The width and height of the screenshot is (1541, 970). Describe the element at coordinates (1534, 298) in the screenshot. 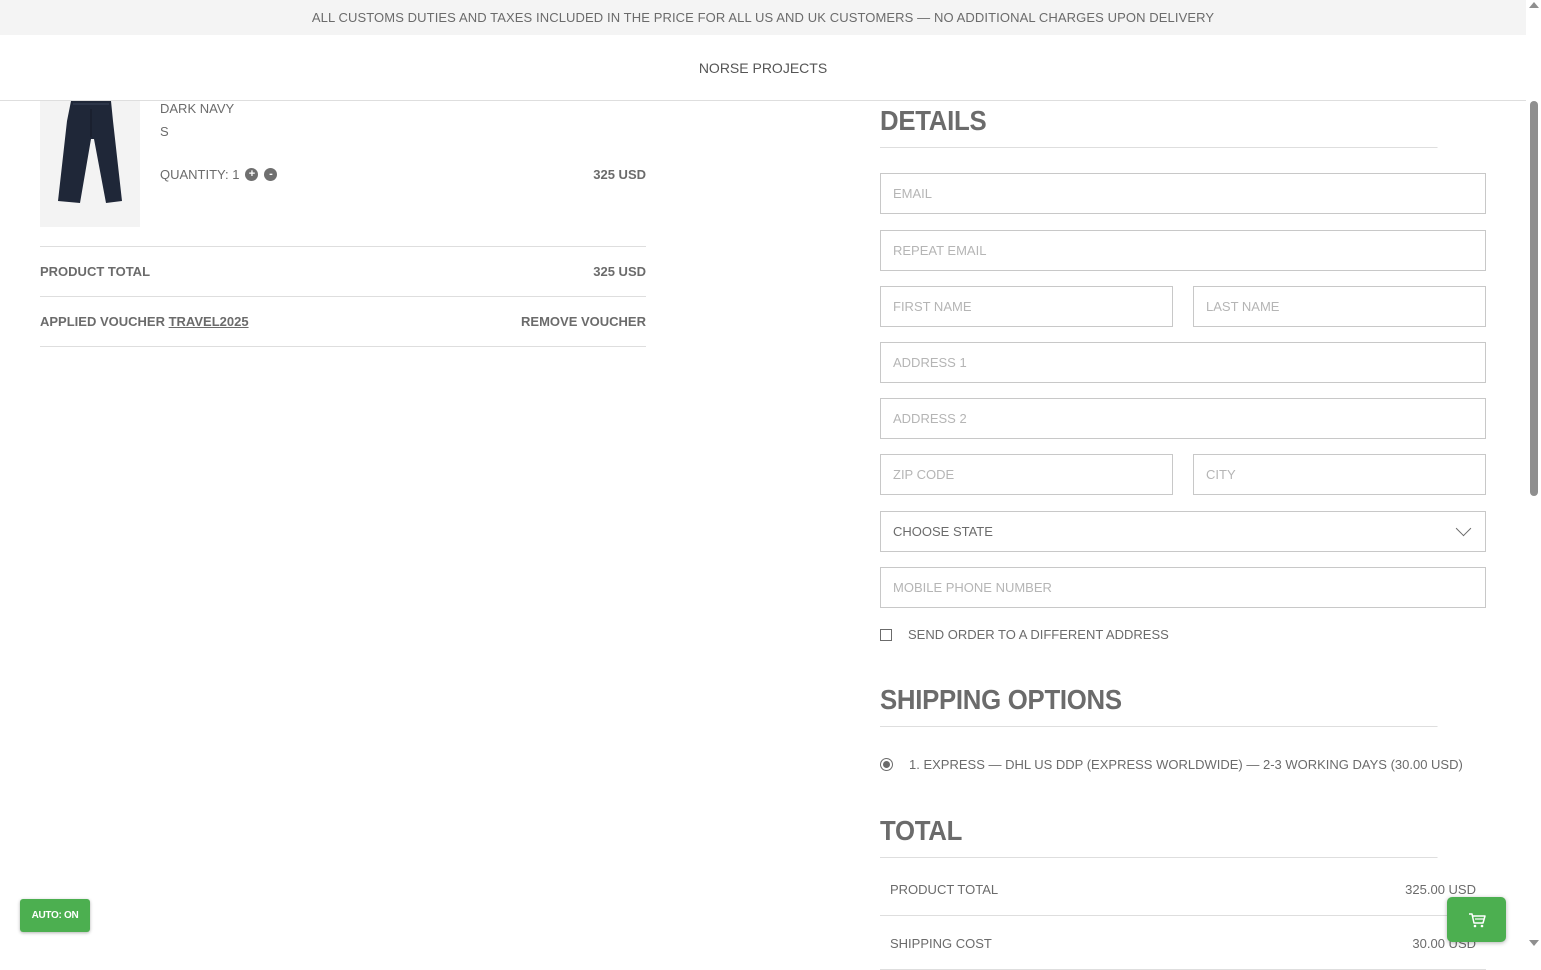

I see `scrollbar-thumb` at that location.